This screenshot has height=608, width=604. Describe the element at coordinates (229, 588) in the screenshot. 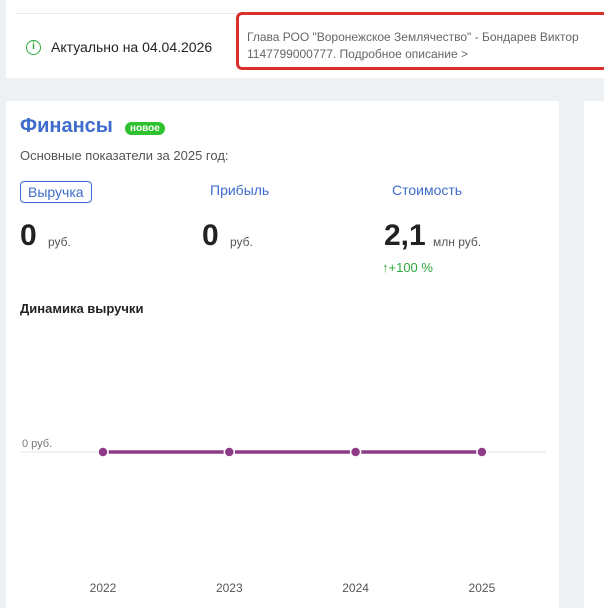

I see `x-tick-label: 2023` at that location.